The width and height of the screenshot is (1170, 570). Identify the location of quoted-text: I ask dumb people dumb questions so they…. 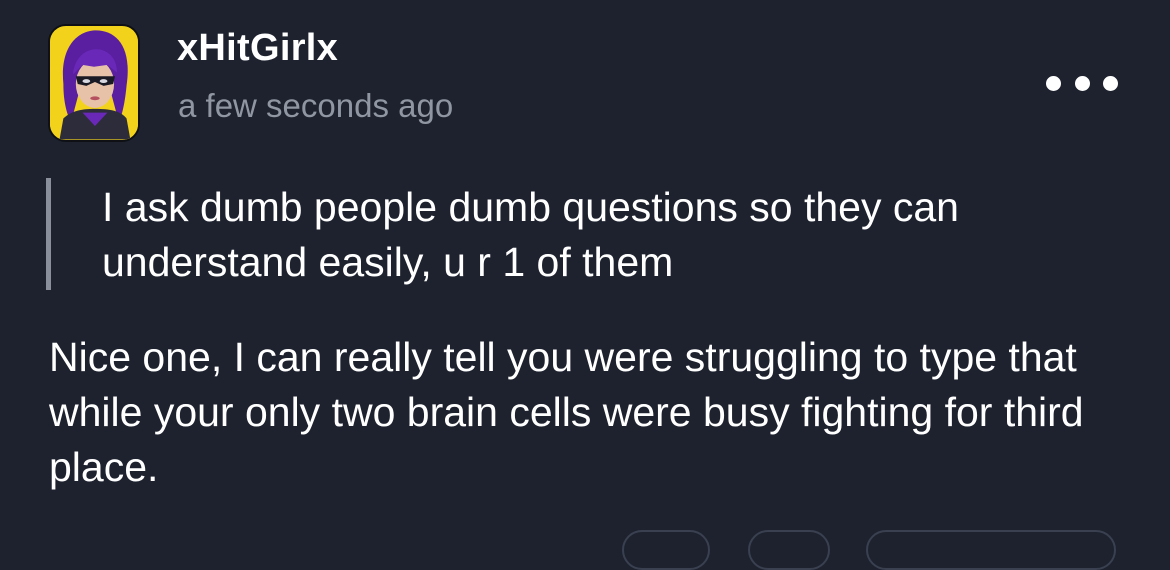
(530, 234).